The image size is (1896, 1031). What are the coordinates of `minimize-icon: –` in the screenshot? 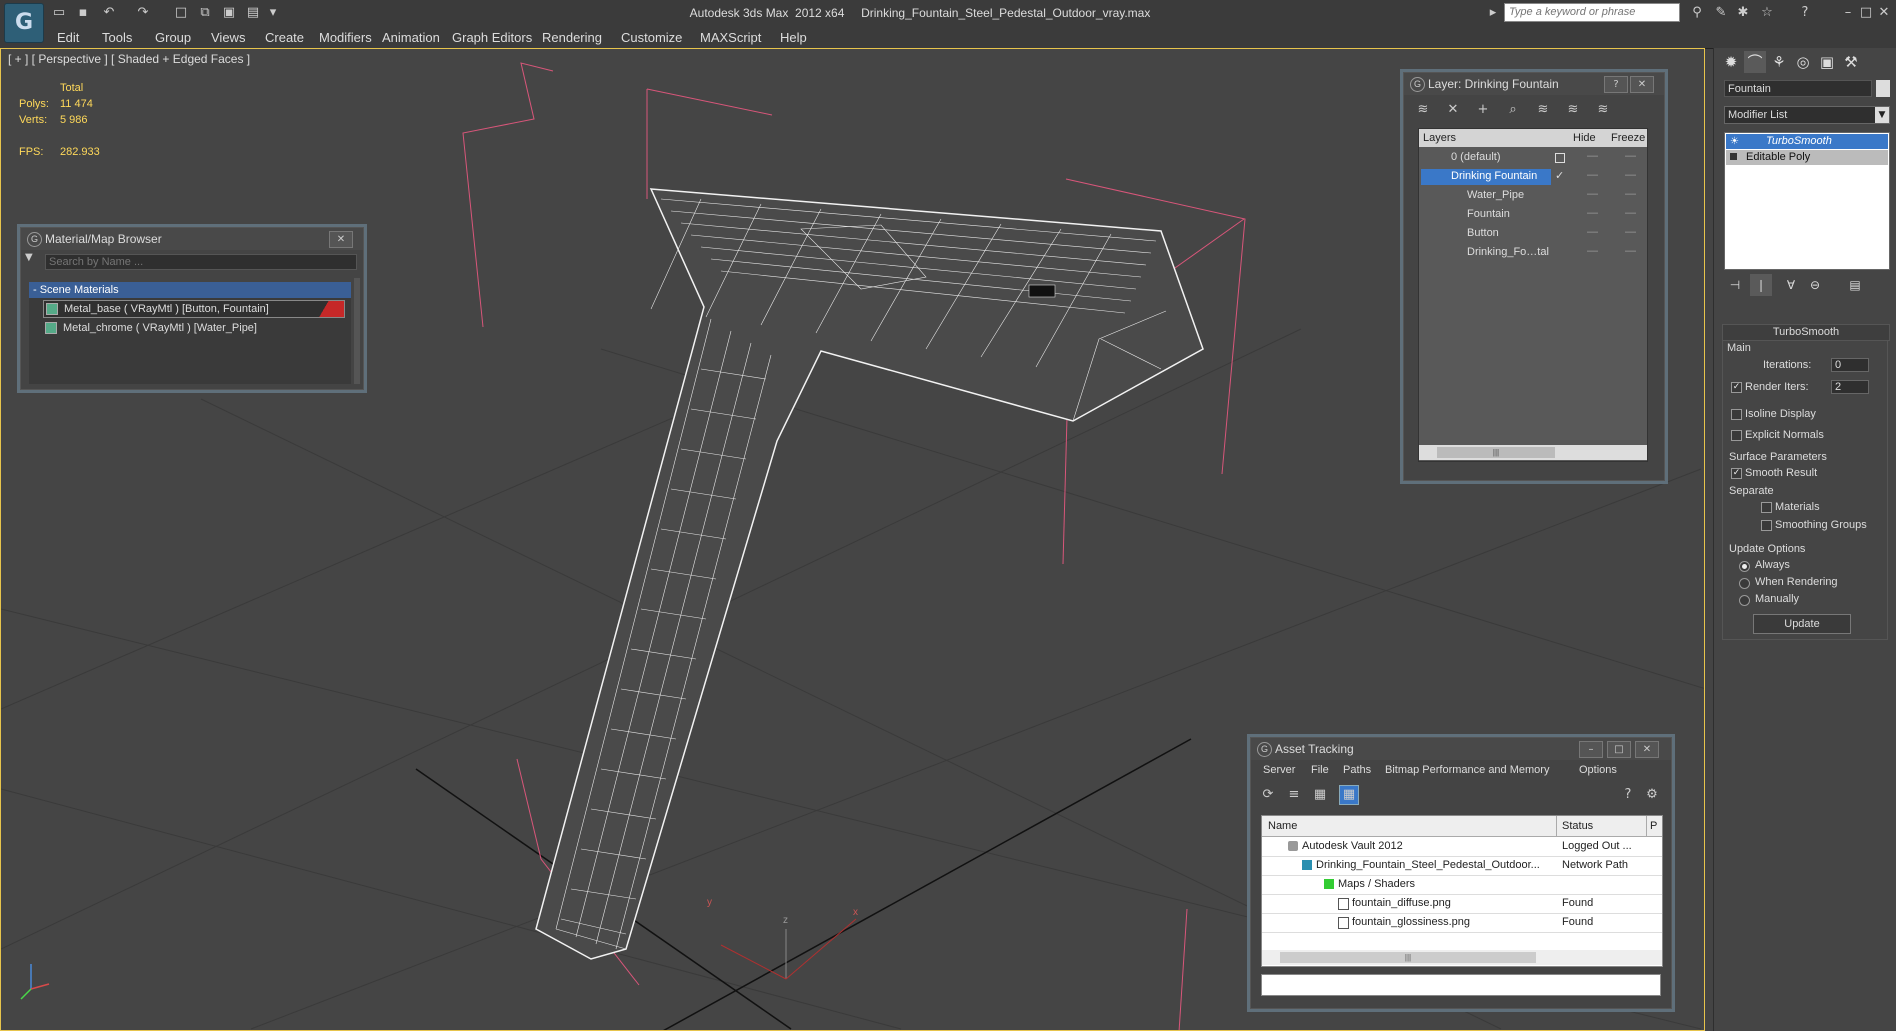 It's located at (1848, 13).